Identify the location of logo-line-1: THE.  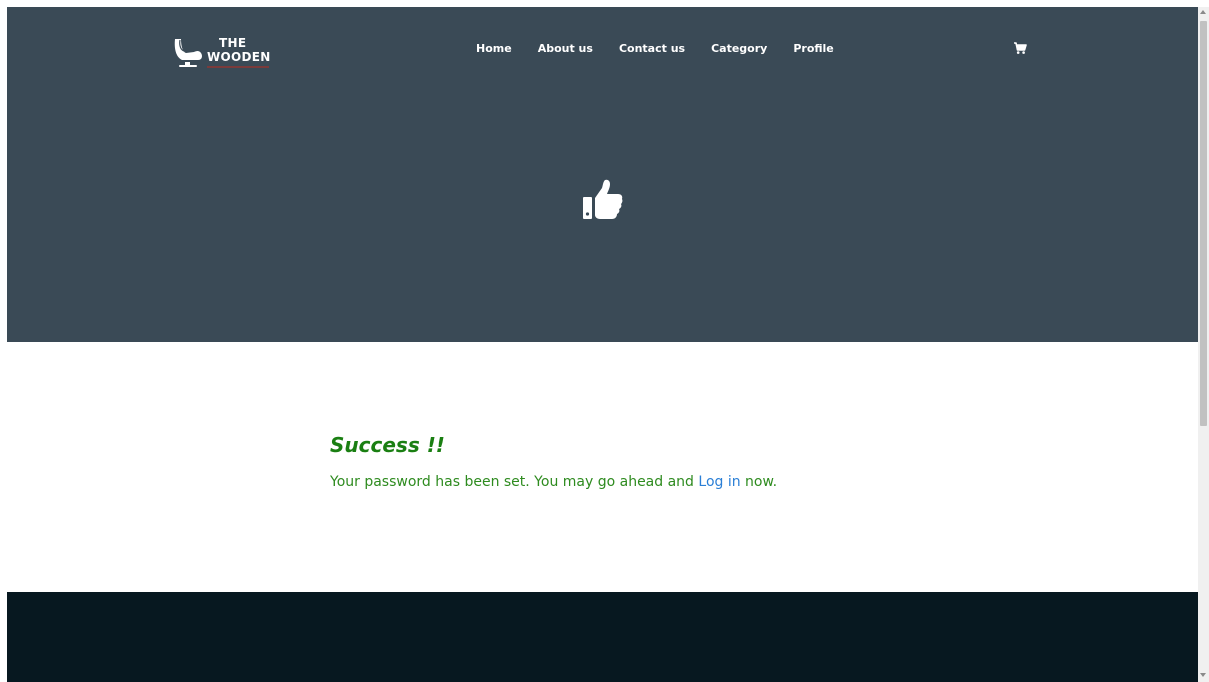
(233, 43).